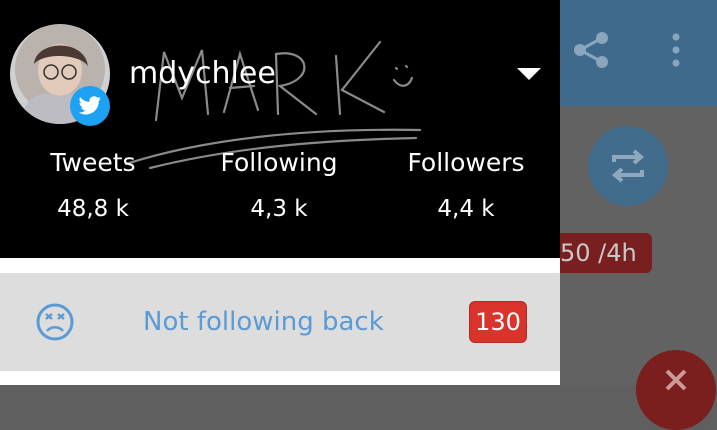 This screenshot has width=717, height=430. I want to click on drawer-bottom, so click(280, 378).